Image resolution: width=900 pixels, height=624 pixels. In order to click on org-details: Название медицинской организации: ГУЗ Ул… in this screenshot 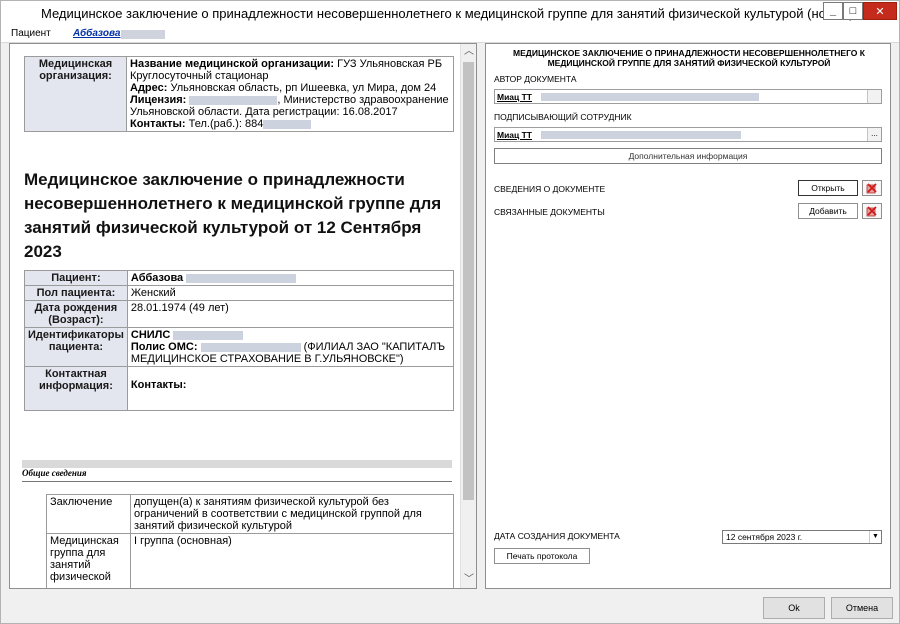, I will do `click(290, 94)`.